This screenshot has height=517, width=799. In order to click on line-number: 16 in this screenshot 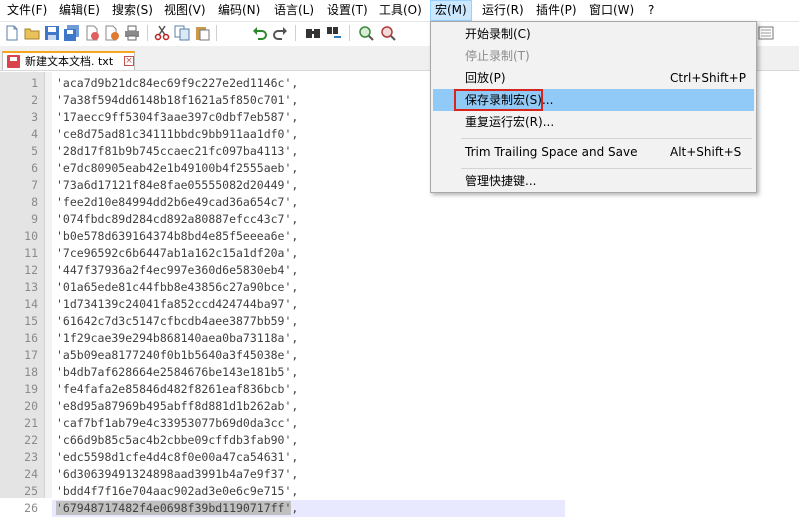, I will do `click(31, 338)`.